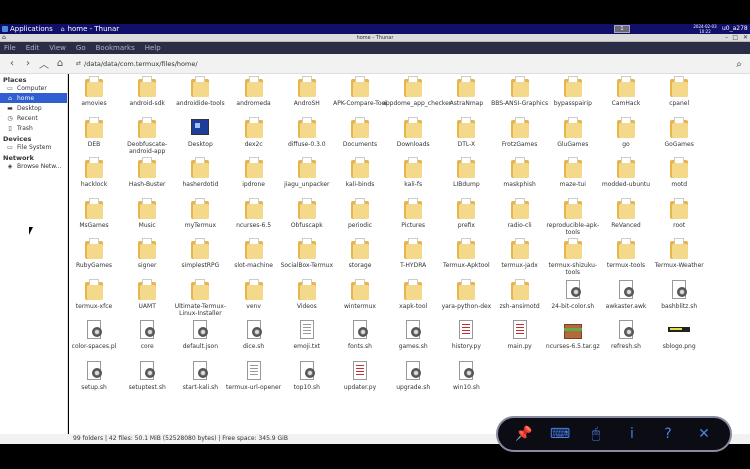 Image resolution: width=750 pixels, height=469 pixels. Describe the element at coordinates (33, 118) in the screenshot. I see `sidebar-item-recent: ◷ Recent` at that location.